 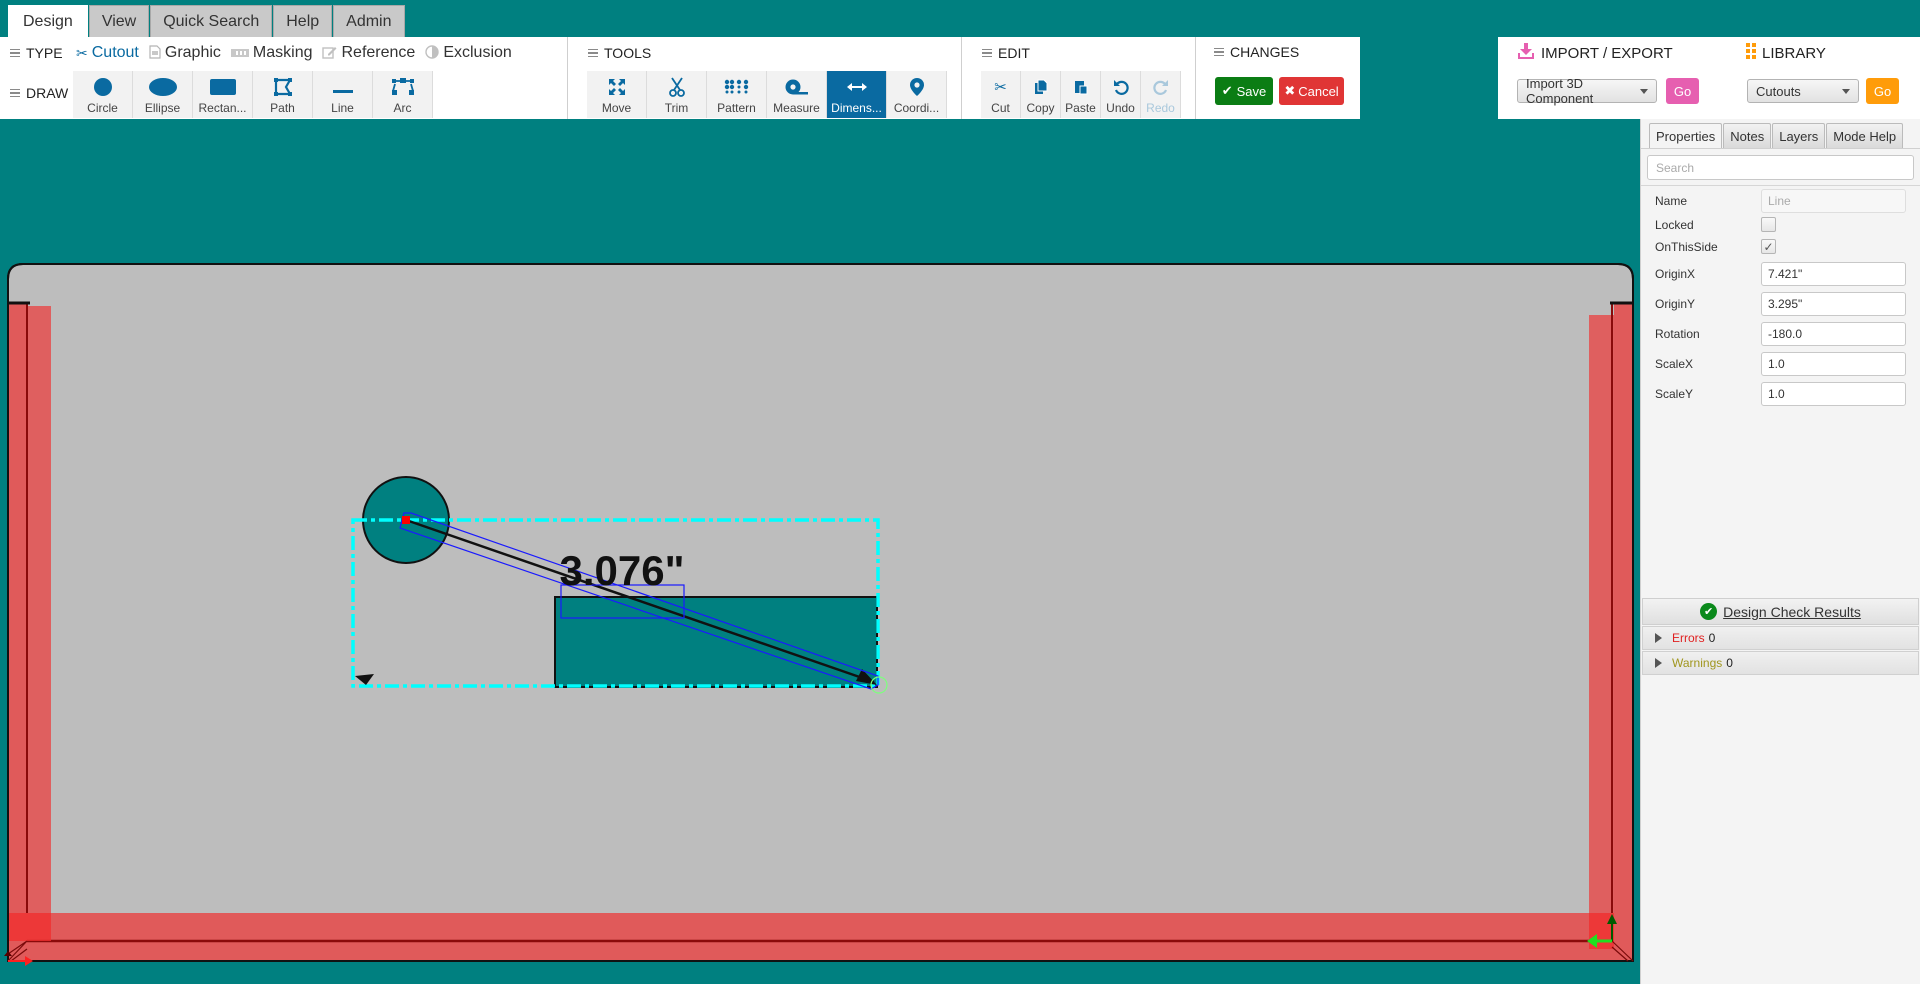 I want to click on chevron-down-icon, so click(x=1846, y=91).